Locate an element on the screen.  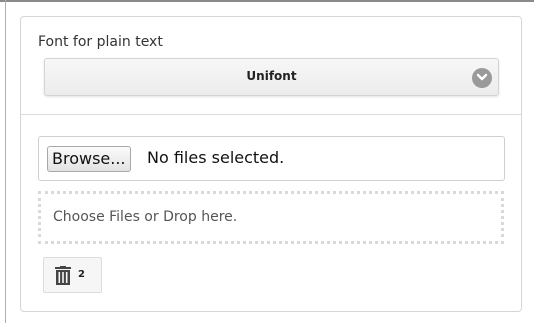
font-label: Font for plain text is located at coordinates (100, 42).